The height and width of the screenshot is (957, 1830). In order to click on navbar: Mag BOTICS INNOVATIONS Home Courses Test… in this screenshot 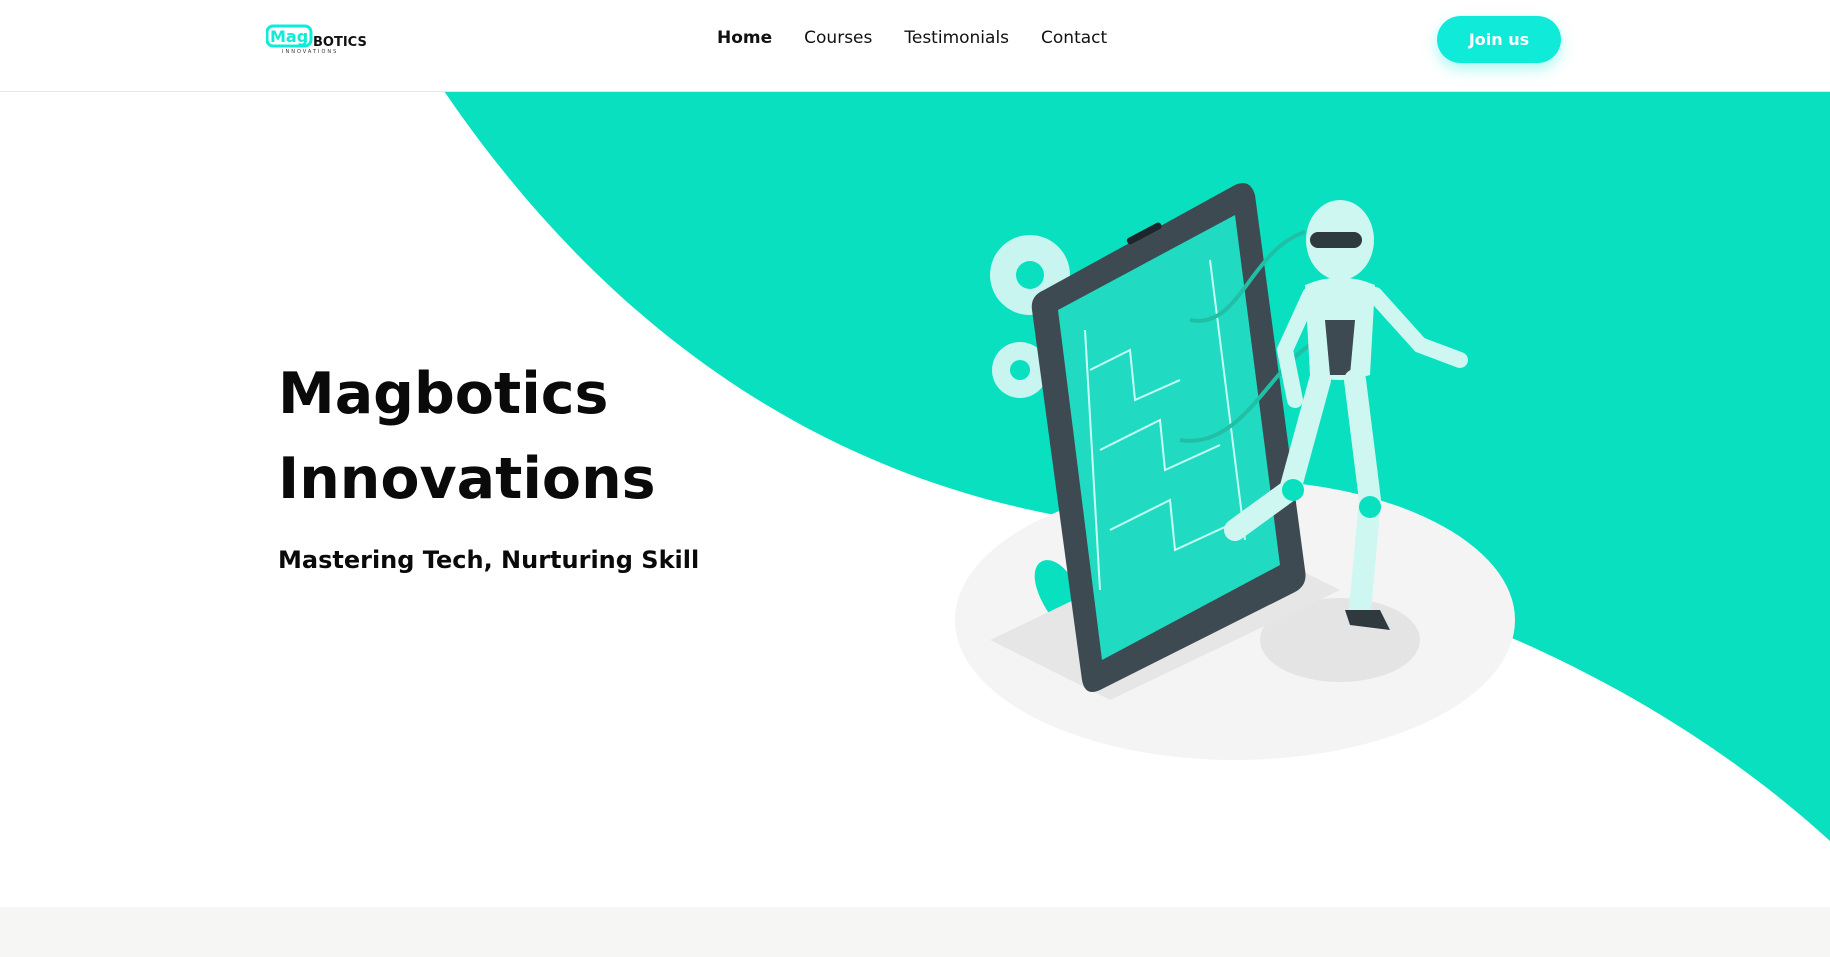, I will do `click(915, 46)`.